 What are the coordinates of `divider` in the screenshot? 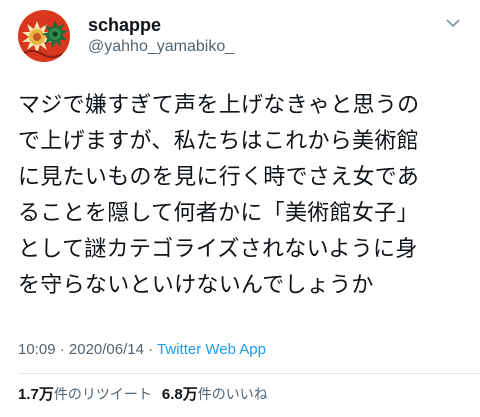 It's located at (249, 373).